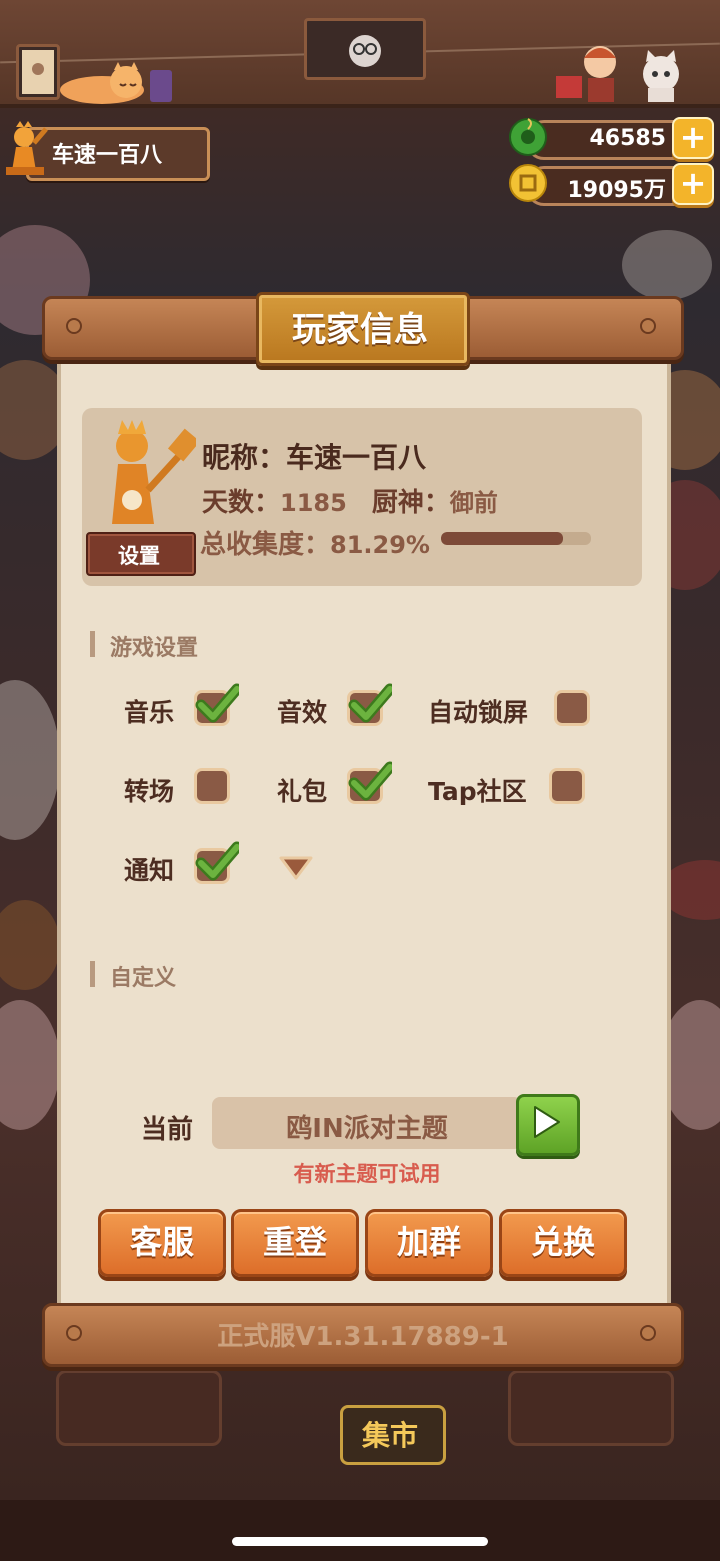 The width and height of the screenshot is (720, 1561). I want to click on relogin-button: 重登, so click(295, 1243).